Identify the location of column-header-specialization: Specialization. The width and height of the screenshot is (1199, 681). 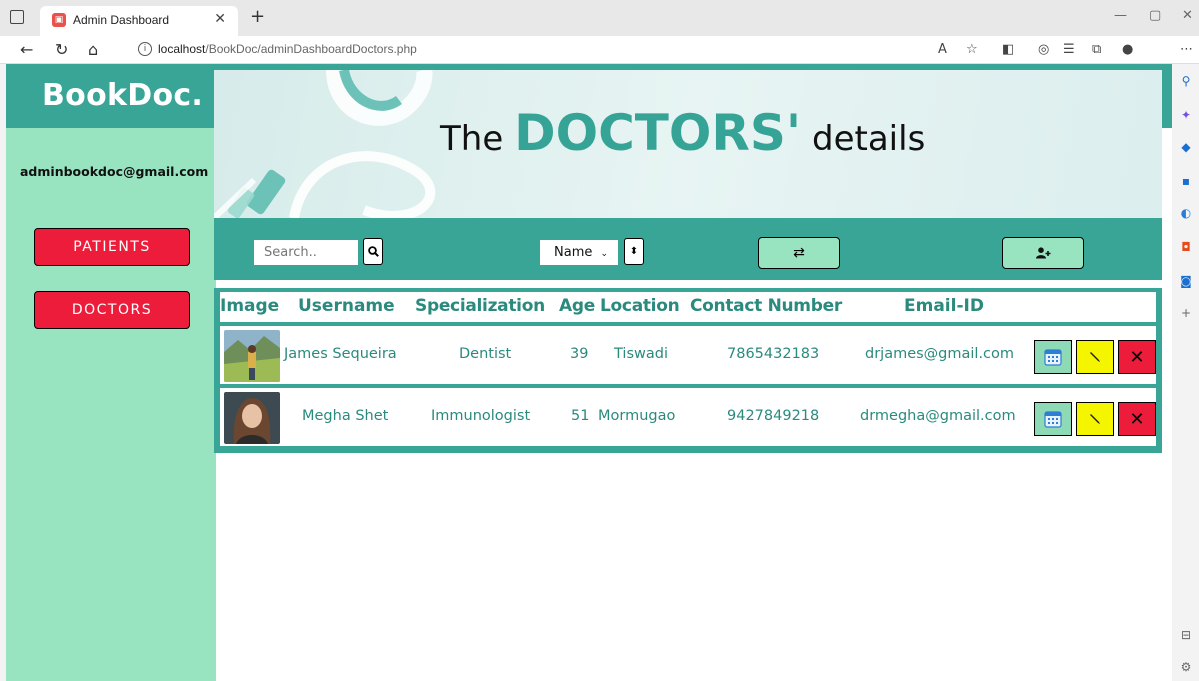
(480, 306).